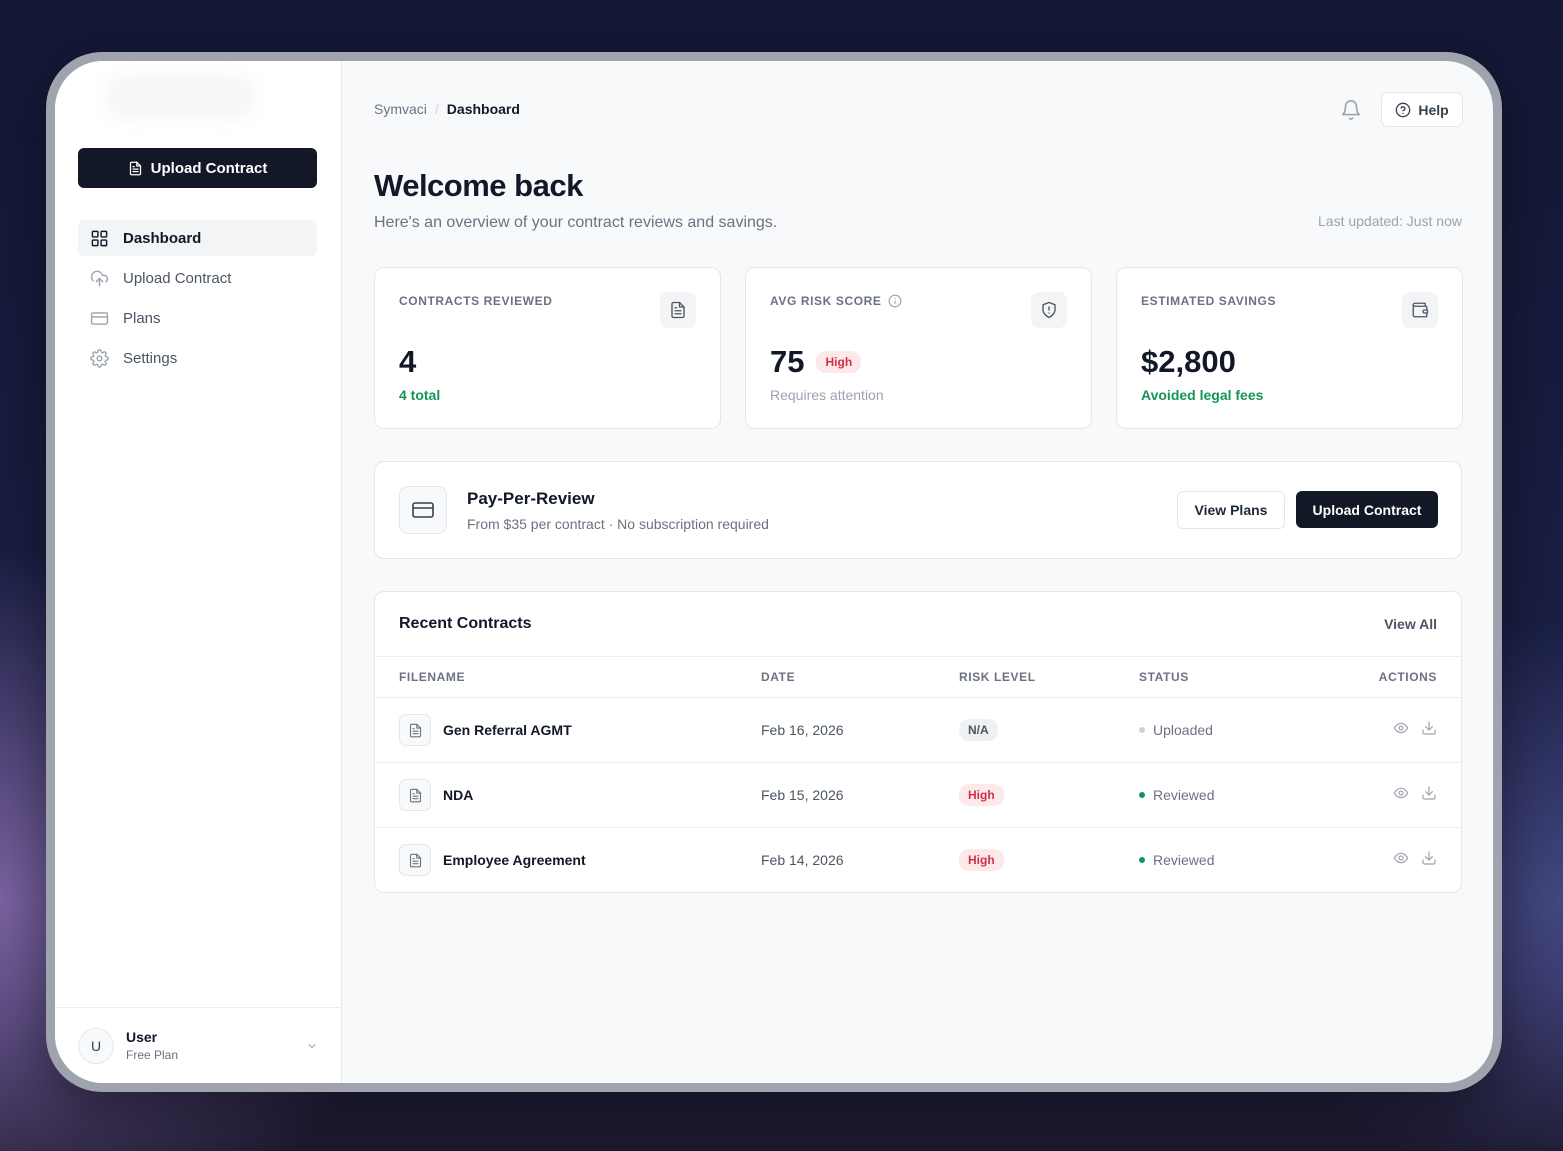 The height and width of the screenshot is (1151, 1563). What do you see at coordinates (997, 677) in the screenshot?
I see `column-header-risk-level: RISK LEVEL` at bounding box center [997, 677].